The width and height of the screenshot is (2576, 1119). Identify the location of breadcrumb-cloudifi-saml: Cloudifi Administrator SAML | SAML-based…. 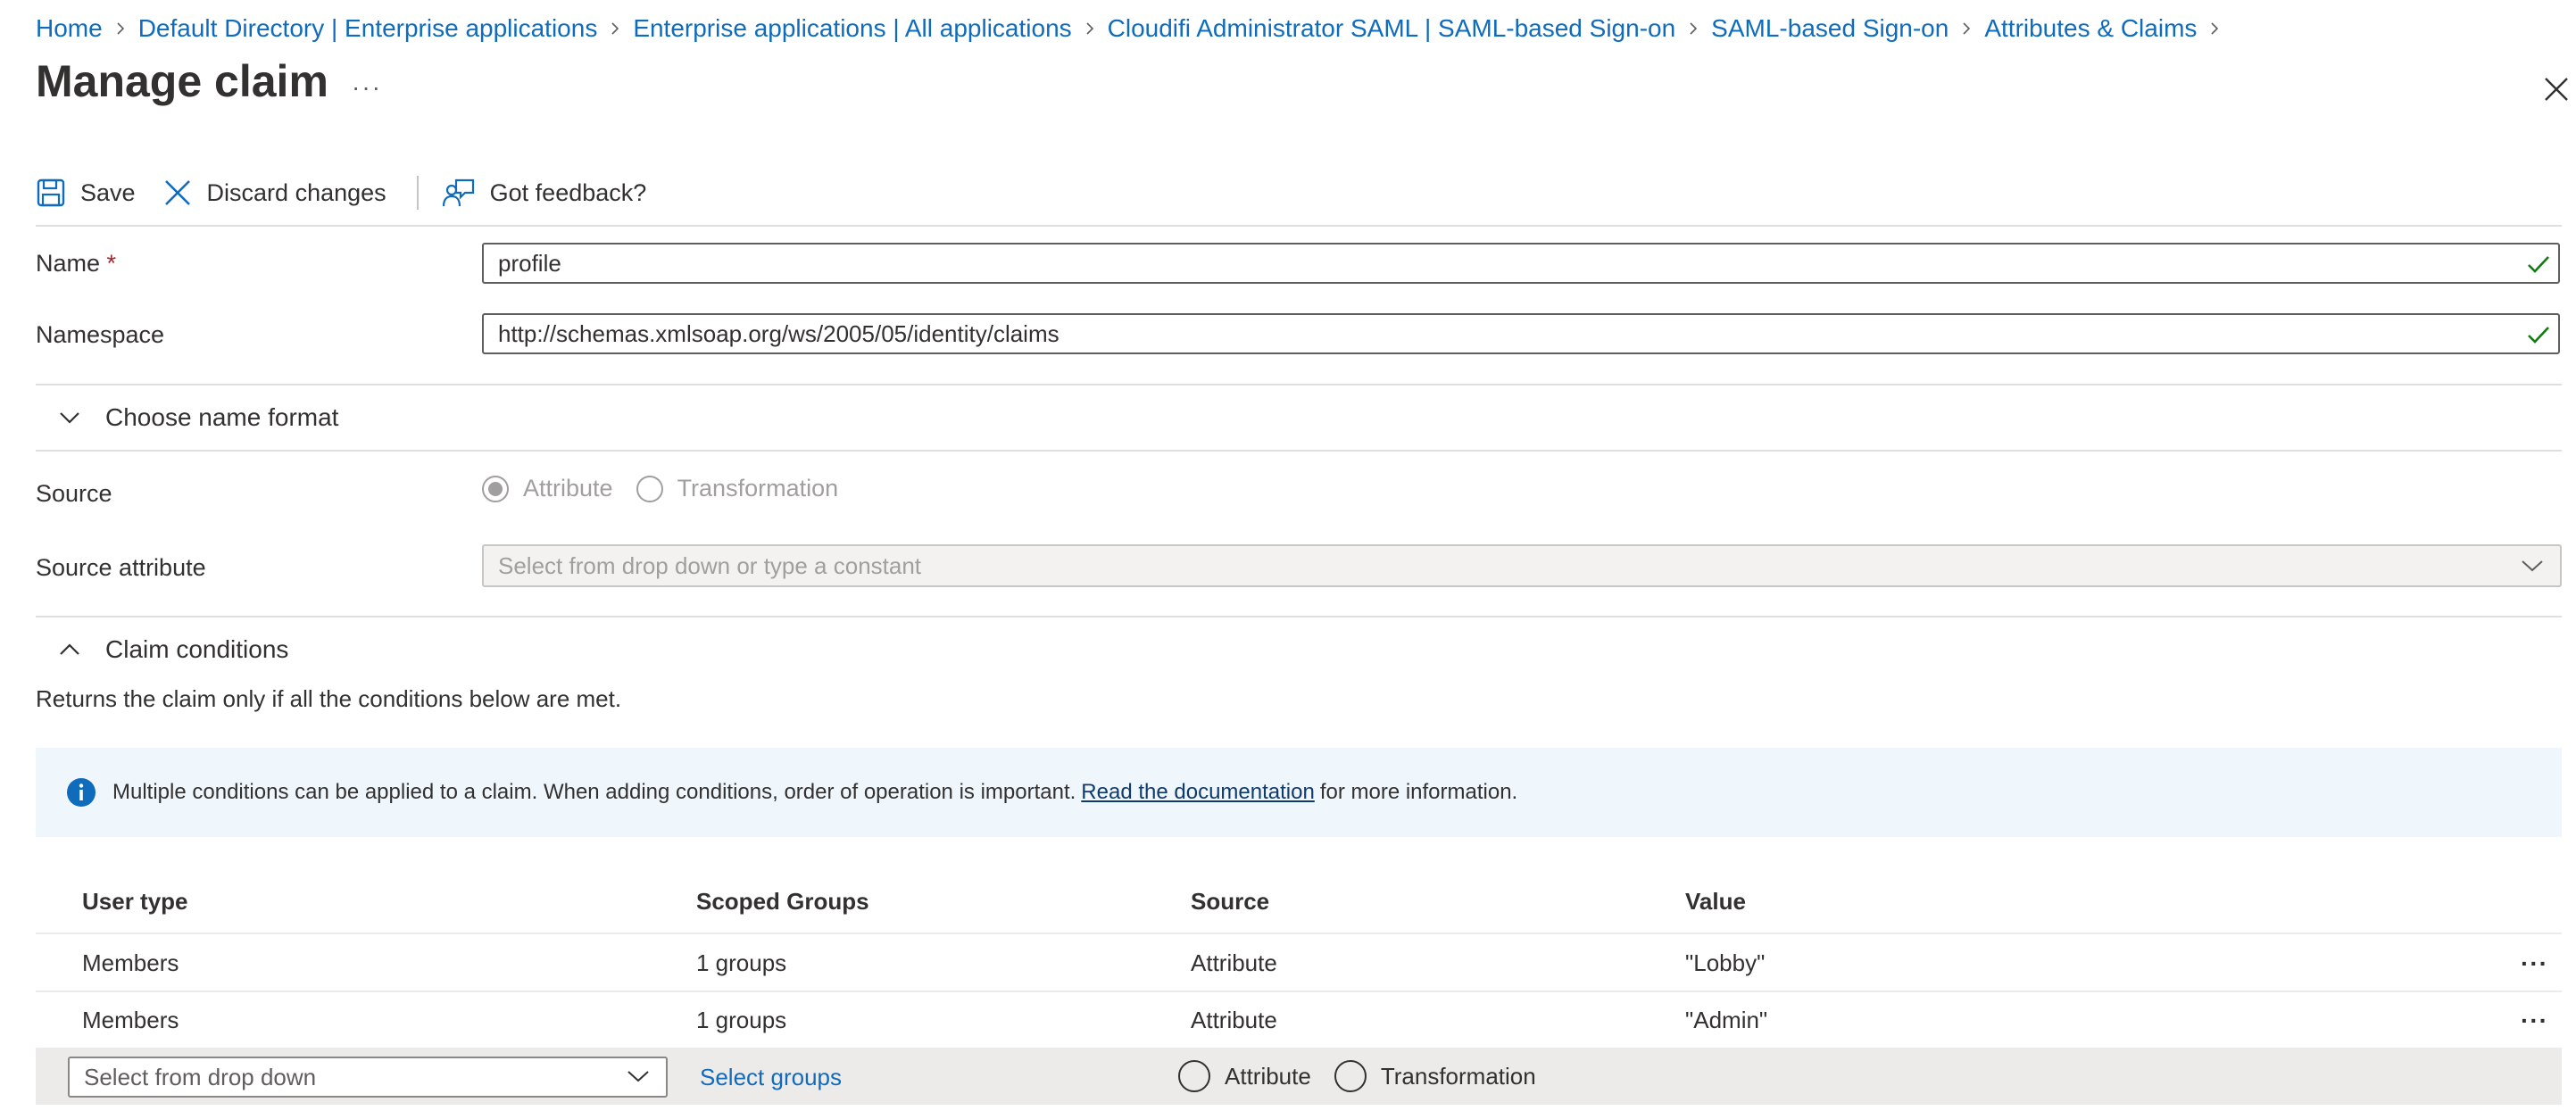
(1392, 29).